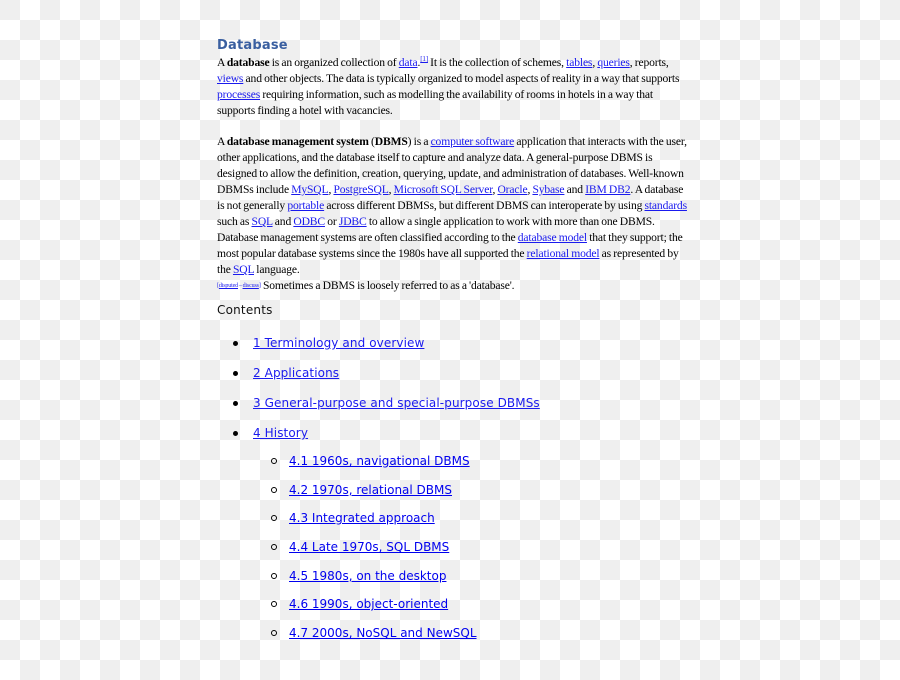 The height and width of the screenshot is (680, 900). What do you see at coordinates (649, 62) in the screenshot?
I see `text: , reports,` at bounding box center [649, 62].